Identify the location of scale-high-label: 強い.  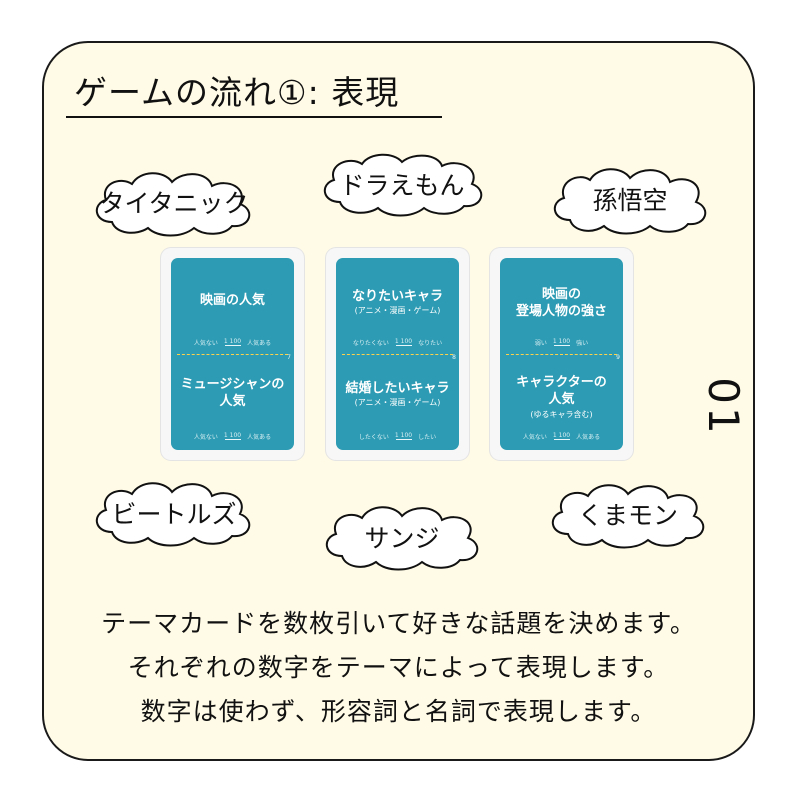
(582, 343).